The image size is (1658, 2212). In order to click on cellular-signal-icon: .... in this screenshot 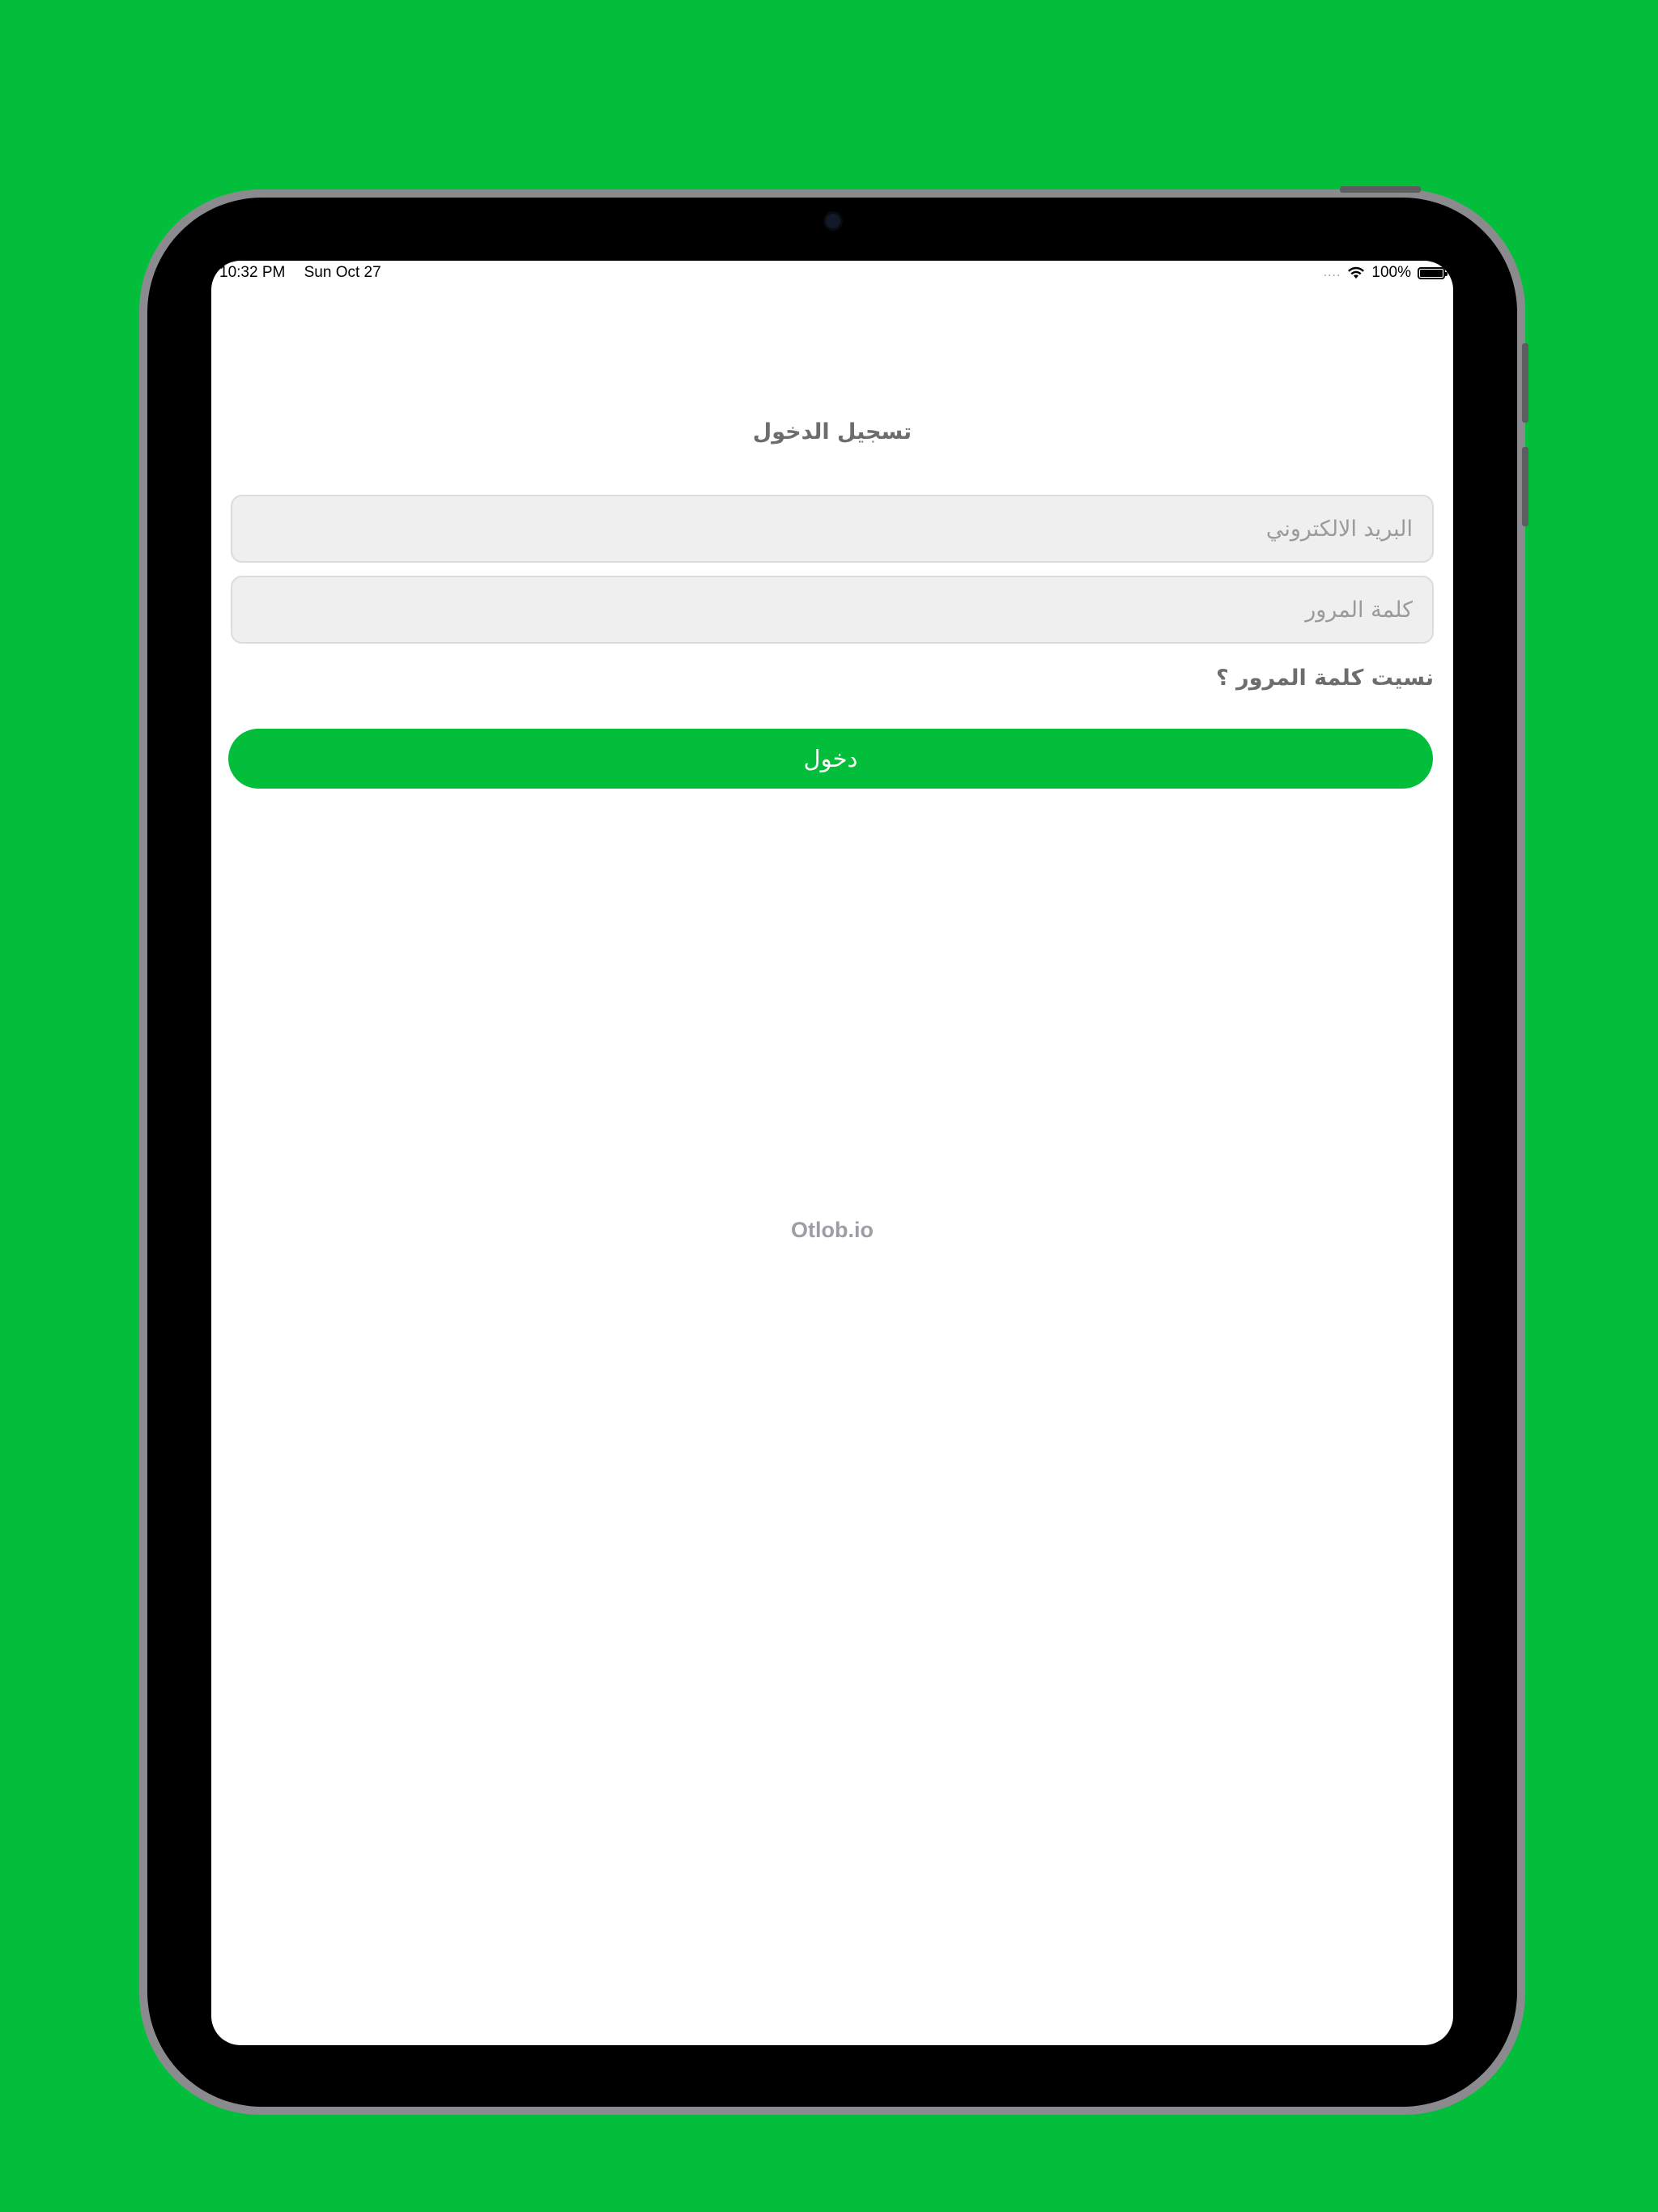, I will do `click(1332, 272)`.